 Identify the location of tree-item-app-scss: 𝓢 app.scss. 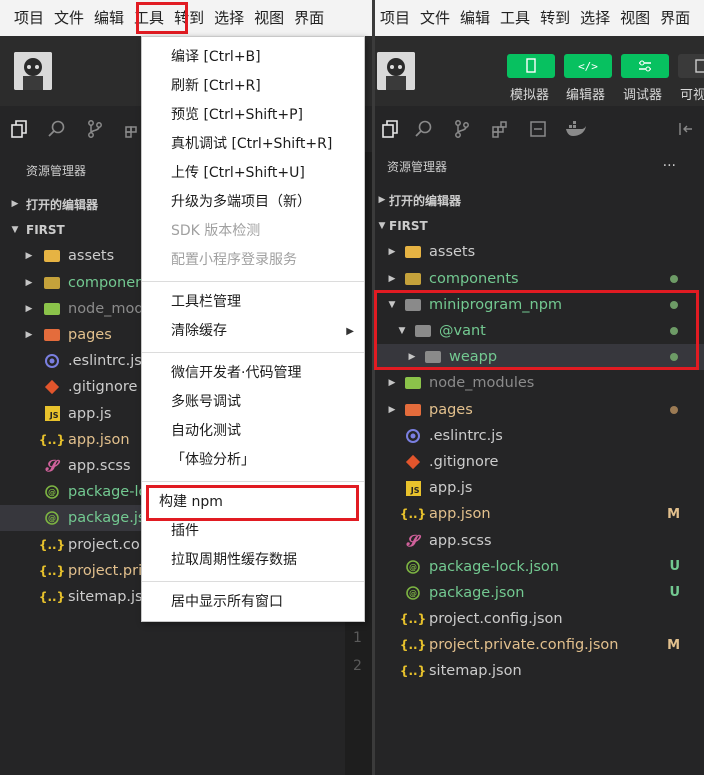
(539, 540).